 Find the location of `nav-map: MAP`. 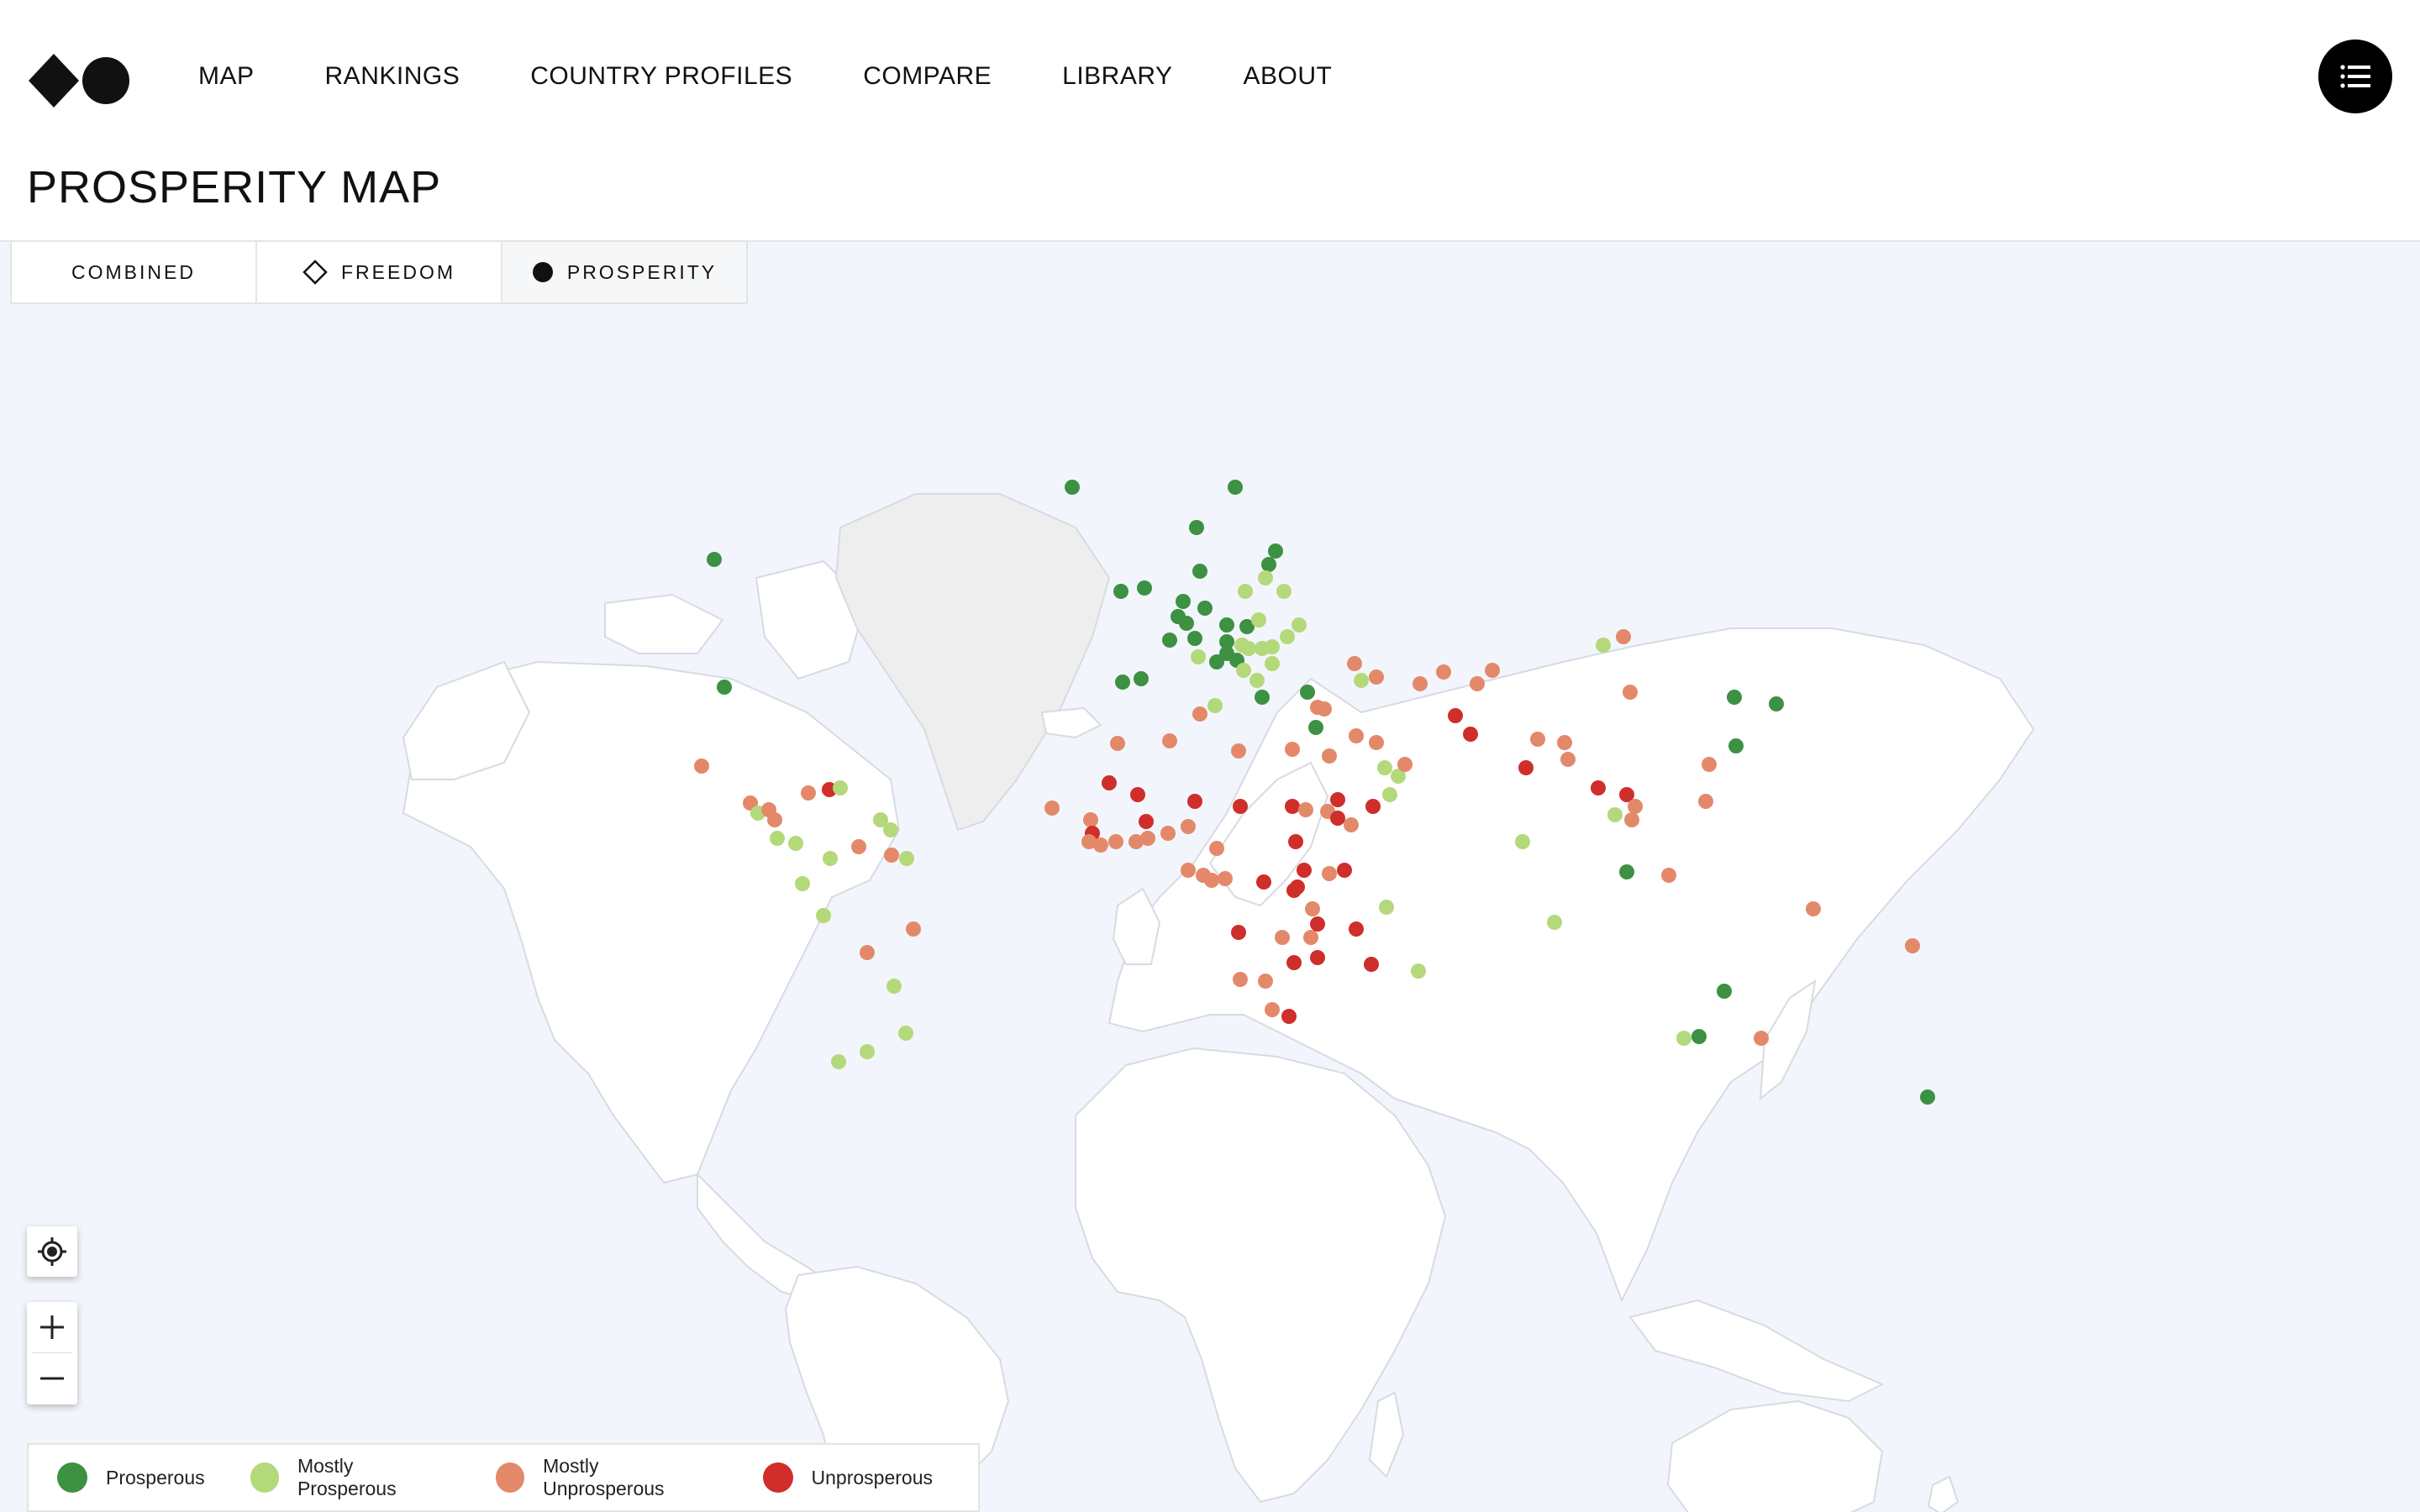

nav-map: MAP is located at coordinates (226, 76).